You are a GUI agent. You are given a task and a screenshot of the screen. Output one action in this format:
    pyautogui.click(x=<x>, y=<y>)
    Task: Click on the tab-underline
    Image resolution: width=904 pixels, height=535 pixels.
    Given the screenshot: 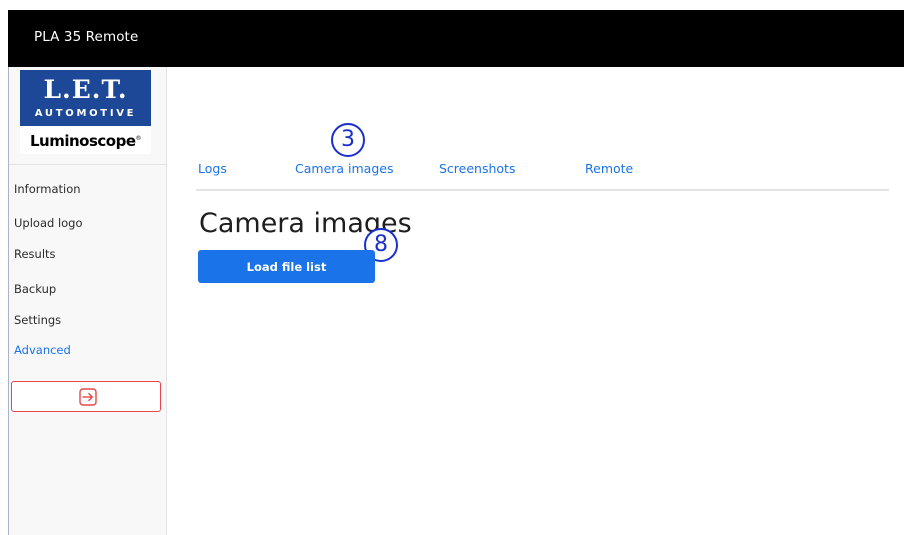 What is the action you would take?
    pyautogui.click(x=542, y=190)
    